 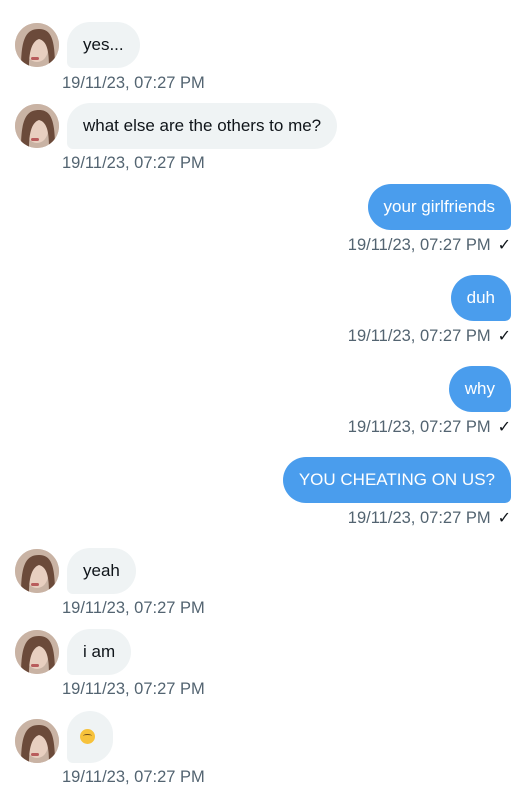 What do you see at coordinates (439, 207) in the screenshot?
I see `message-bubble: your girlfriends` at bounding box center [439, 207].